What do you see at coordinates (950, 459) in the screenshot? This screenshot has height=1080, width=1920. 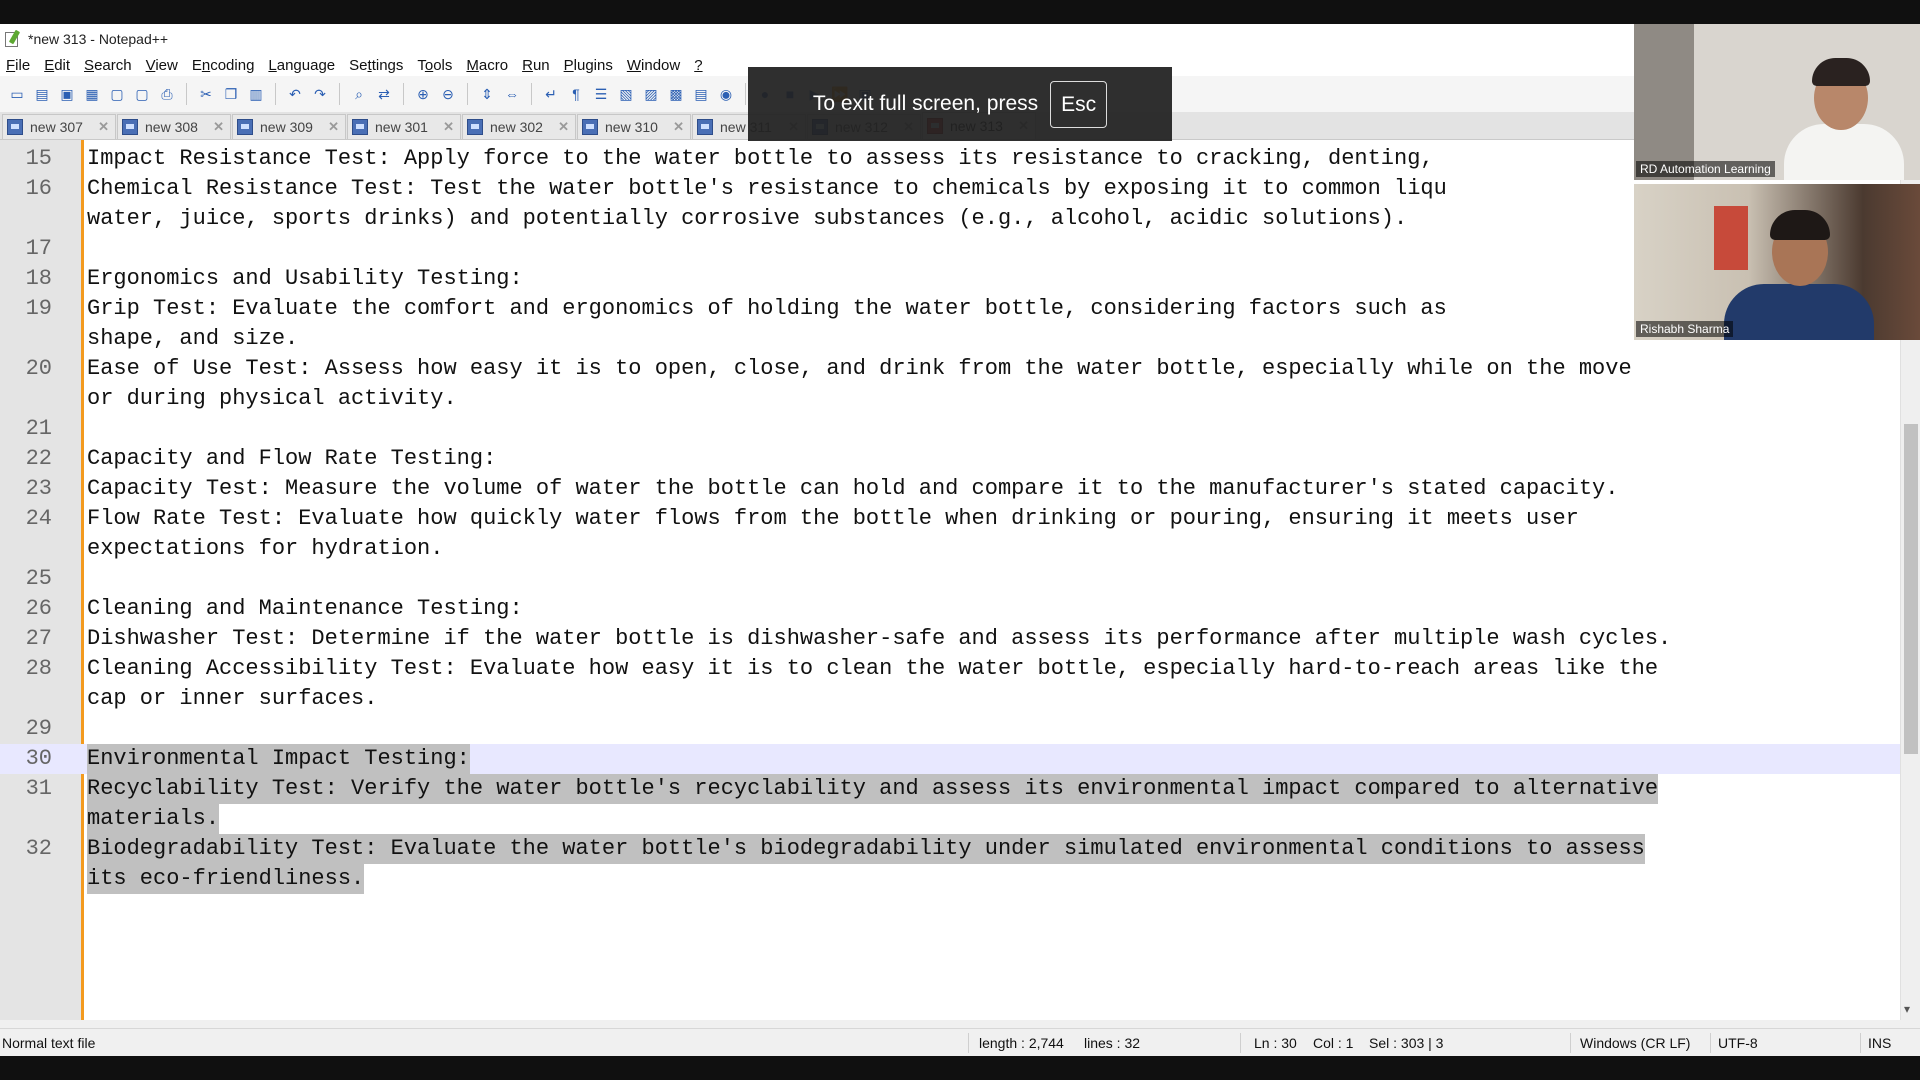 I see `editor-line: 22 Capacity and Flow Rate Testing:` at bounding box center [950, 459].